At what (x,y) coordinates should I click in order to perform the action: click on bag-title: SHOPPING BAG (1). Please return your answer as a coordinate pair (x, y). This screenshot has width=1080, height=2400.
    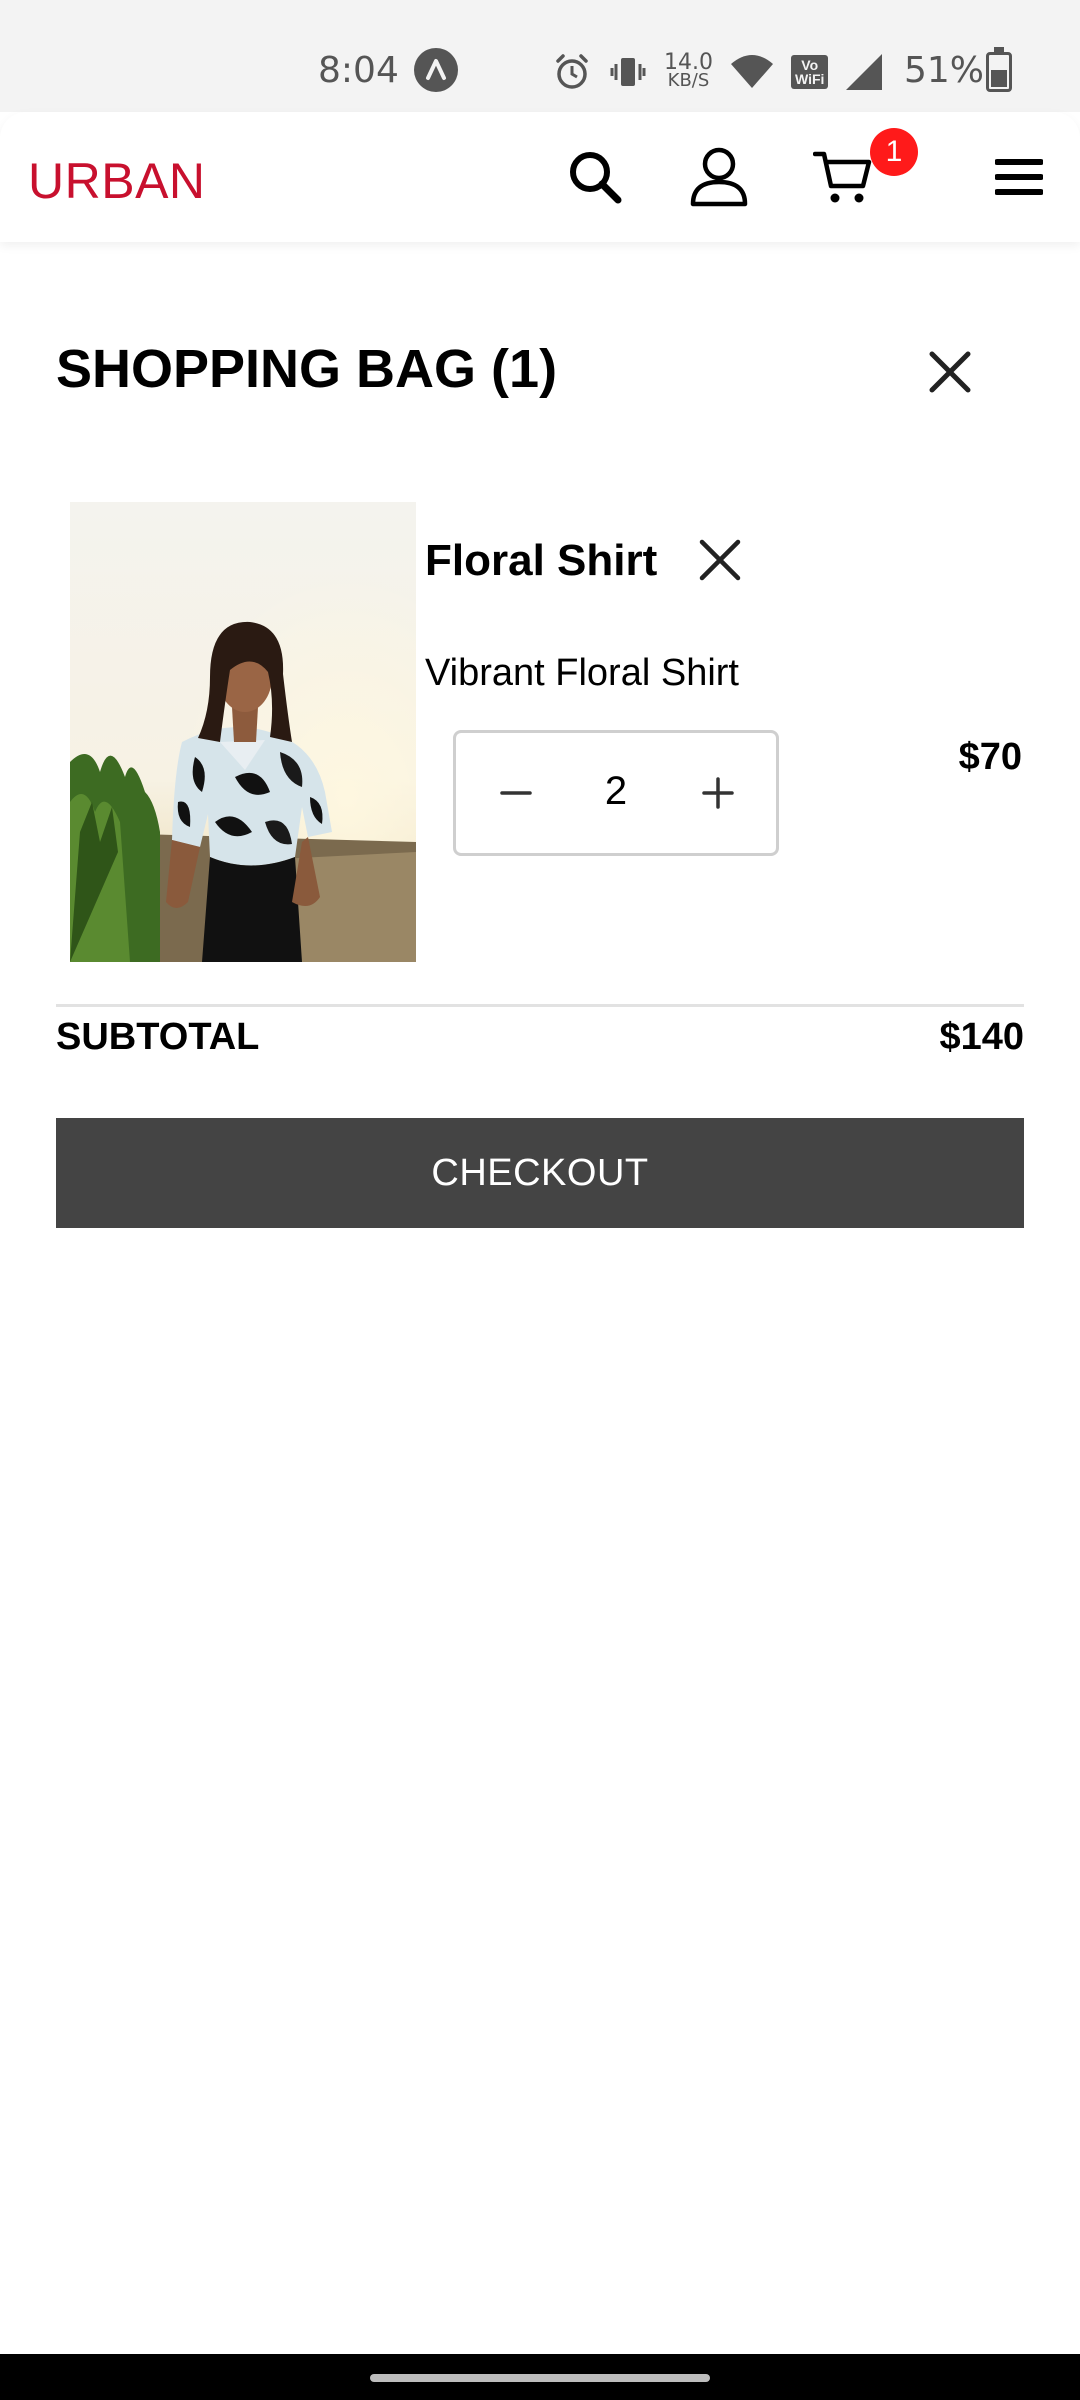
    Looking at the image, I should click on (307, 369).